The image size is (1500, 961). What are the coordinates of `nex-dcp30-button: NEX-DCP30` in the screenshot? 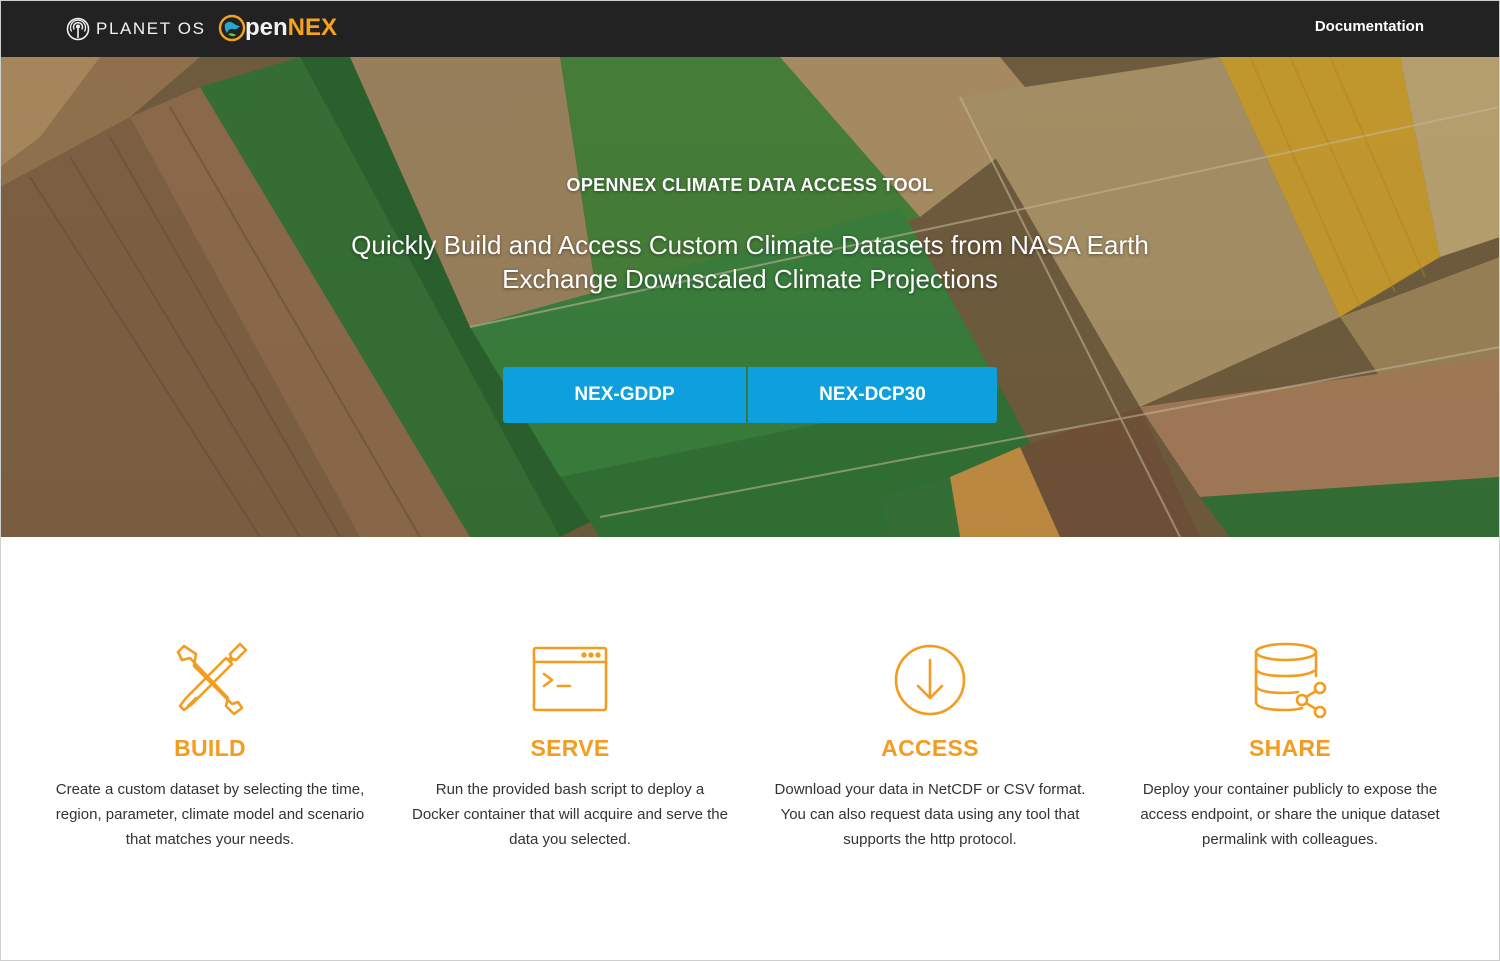 It's located at (872, 395).